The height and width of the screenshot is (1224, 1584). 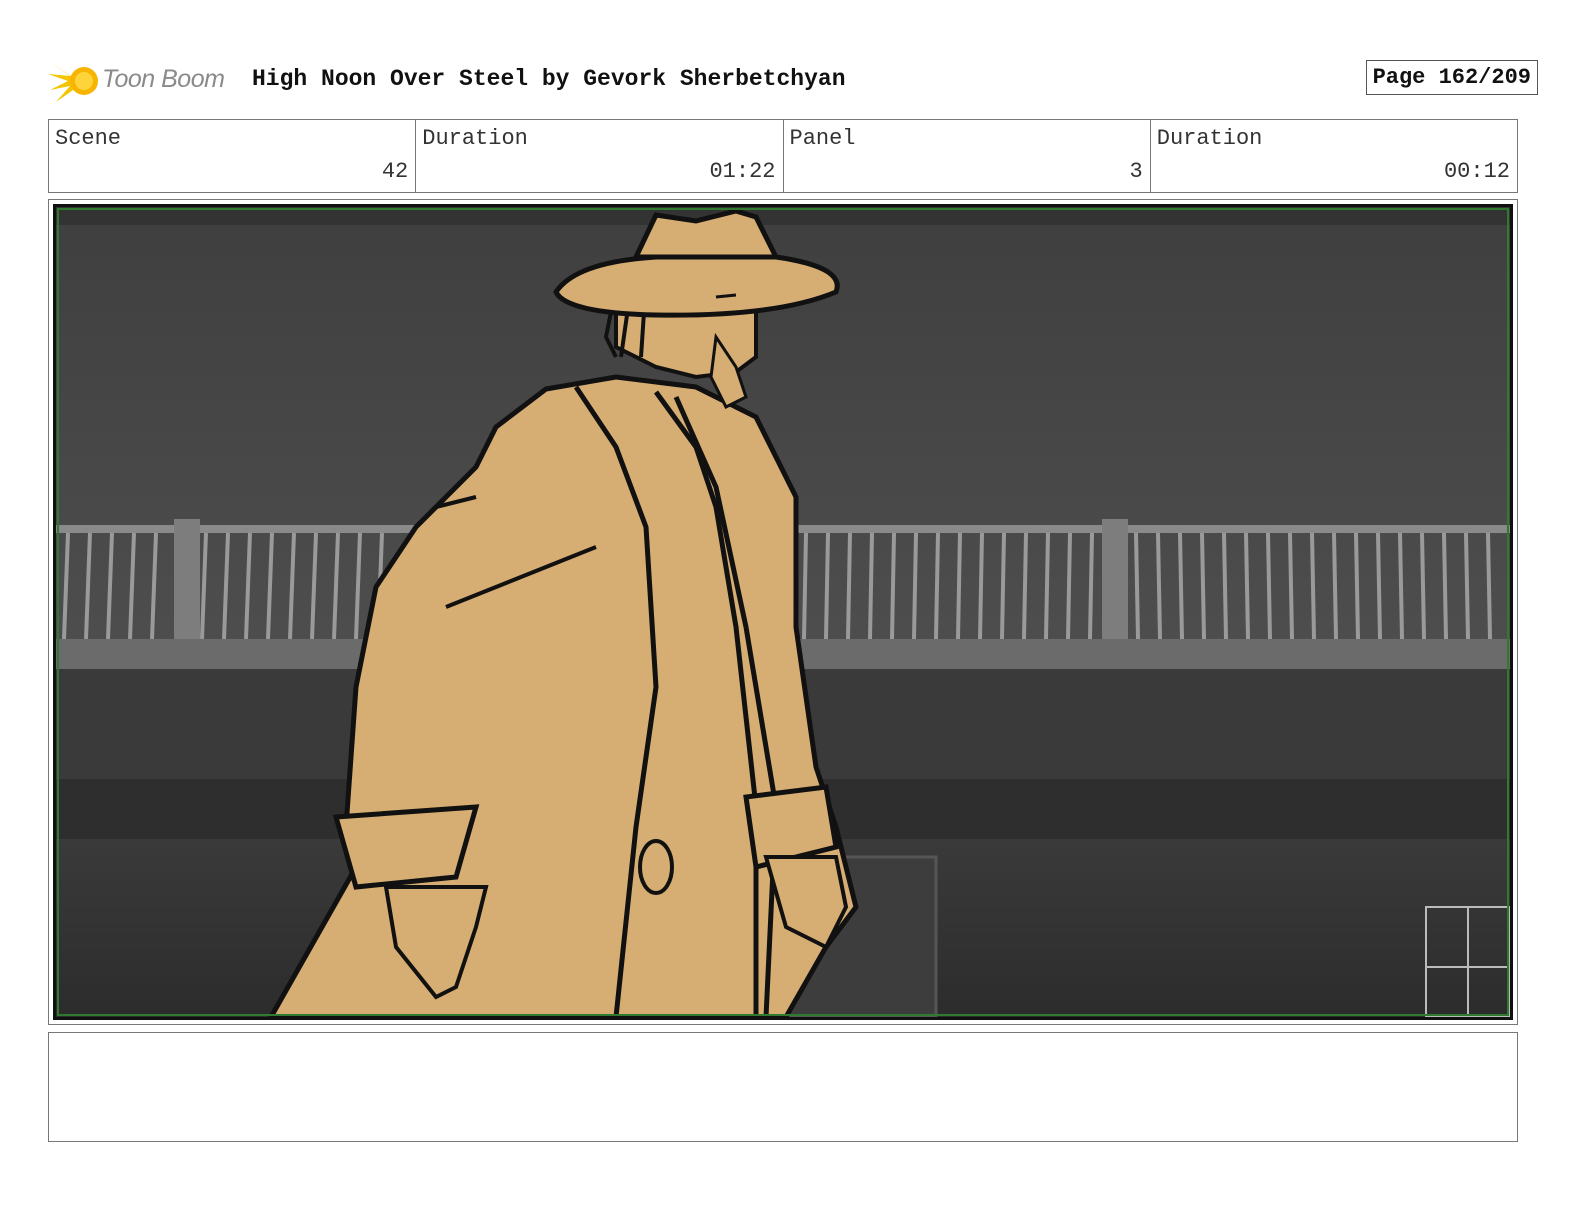 I want to click on panel-duration-cell: Duration 00:12, so click(x=1334, y=156).